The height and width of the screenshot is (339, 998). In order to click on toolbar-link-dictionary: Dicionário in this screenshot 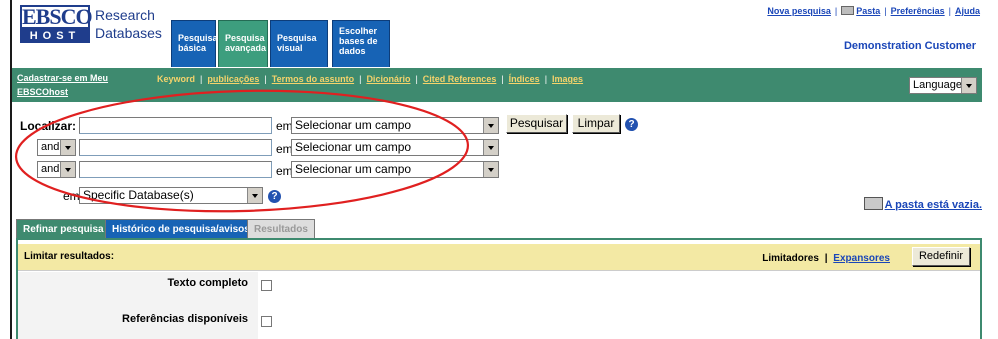, I will do `click(388, 79)`.